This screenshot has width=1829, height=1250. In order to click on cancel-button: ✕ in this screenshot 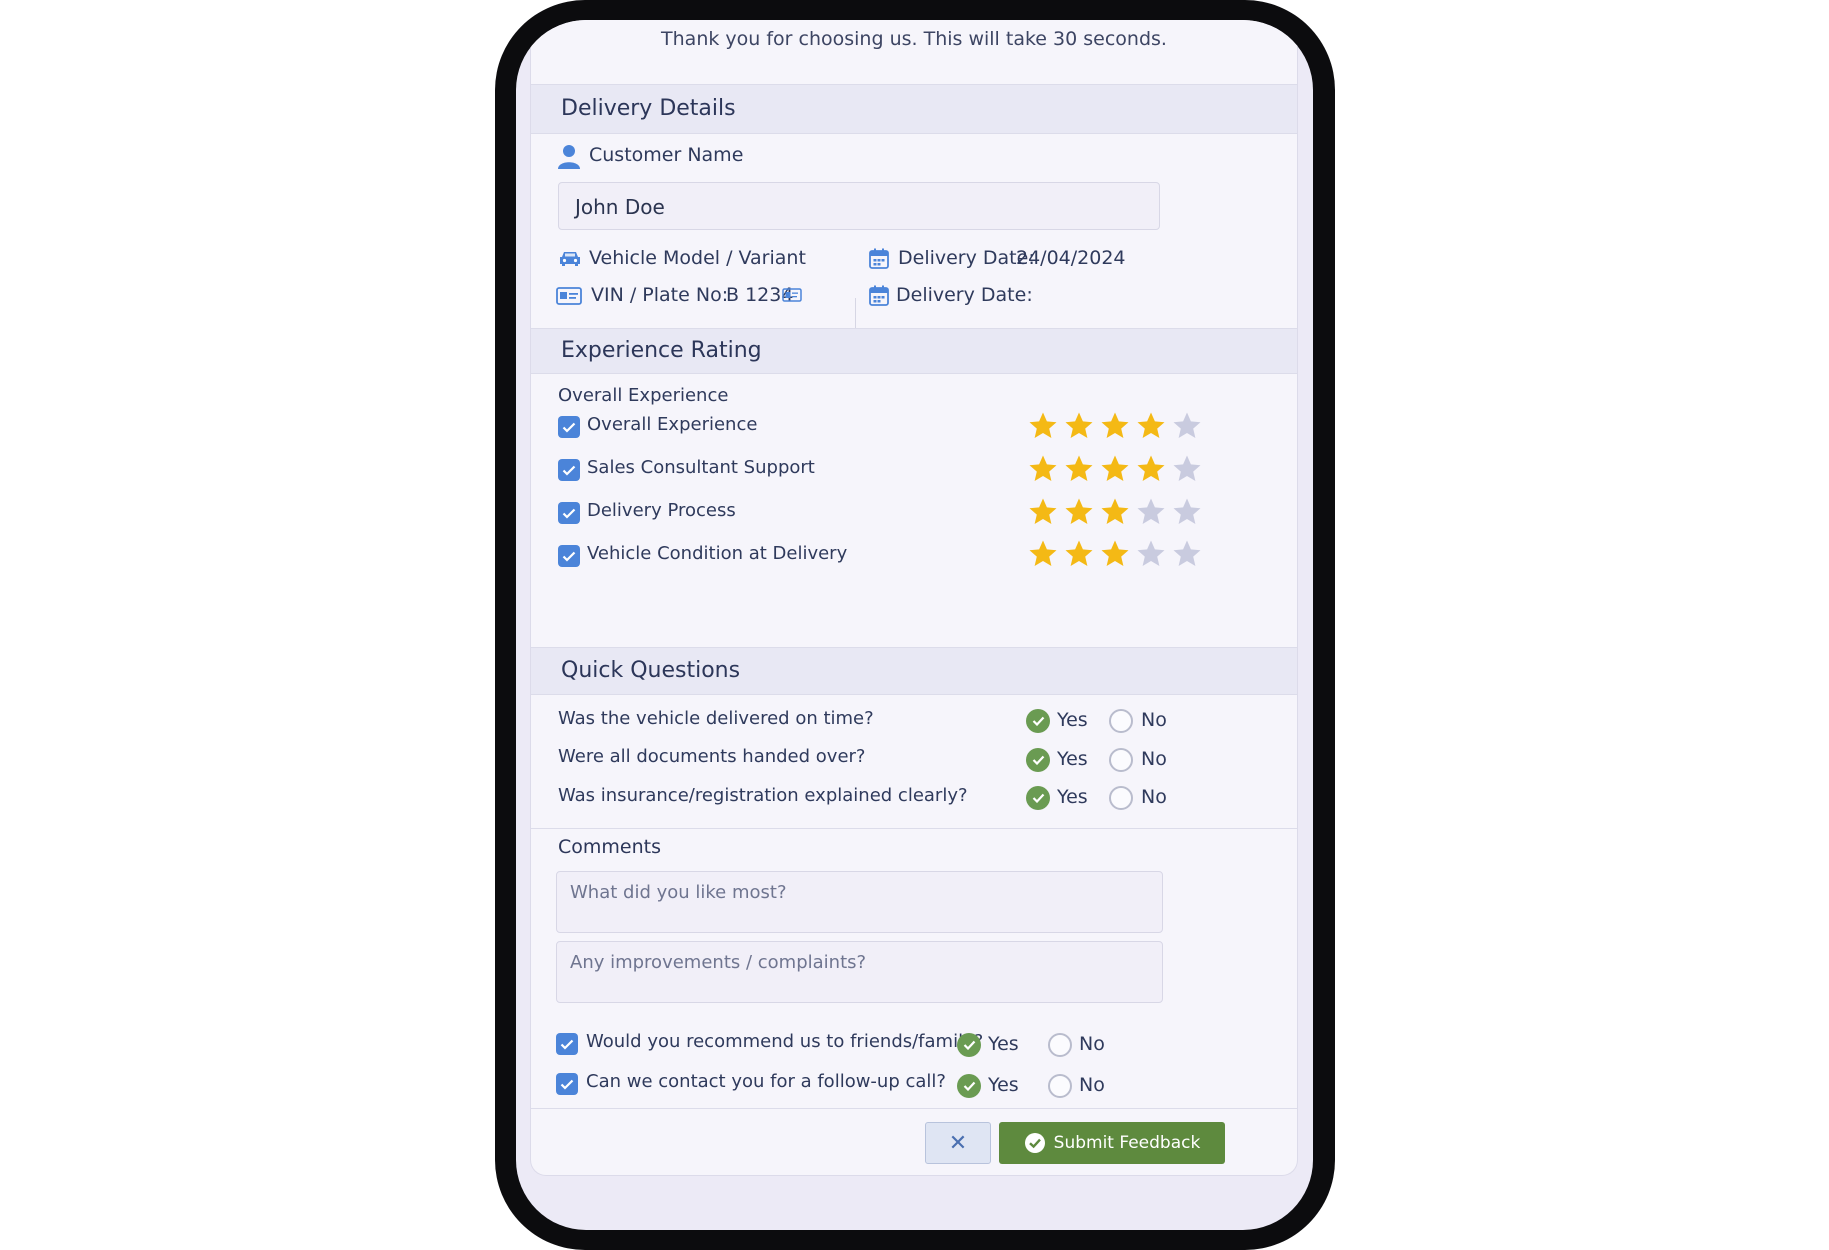, I will do `click(958, 1143)`.